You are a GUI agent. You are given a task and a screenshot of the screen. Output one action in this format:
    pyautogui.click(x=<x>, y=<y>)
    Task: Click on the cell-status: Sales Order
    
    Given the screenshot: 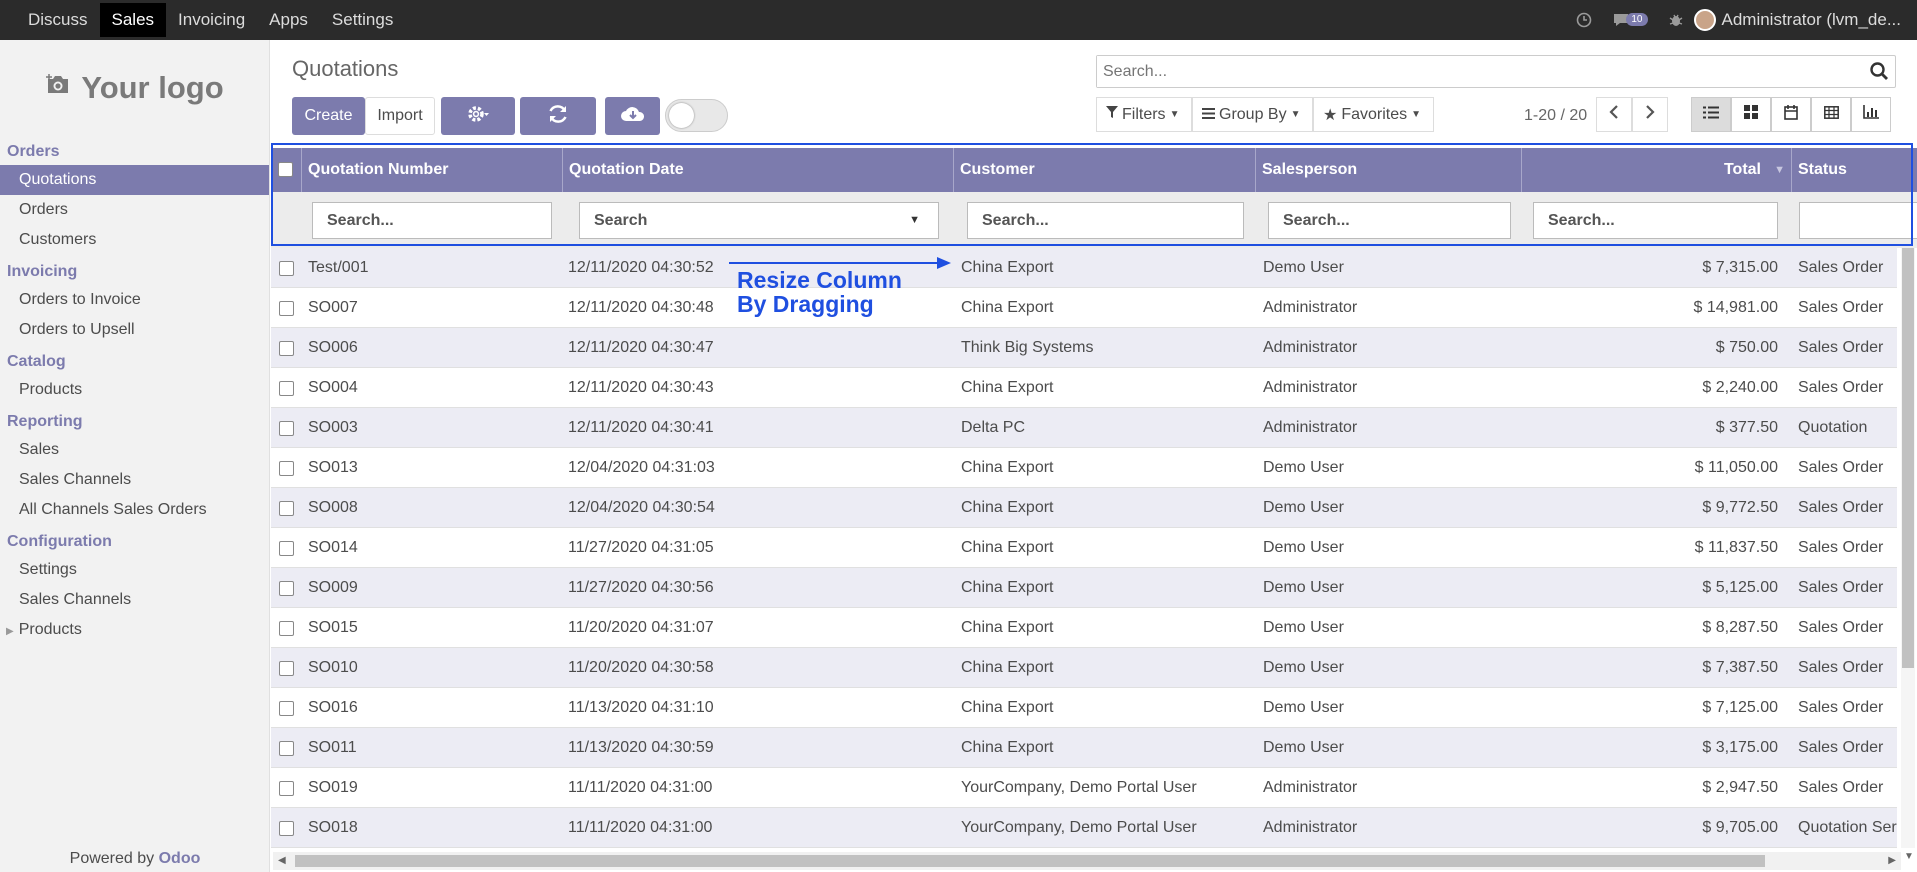 What is the action you would take?
    pyautogui.click(x=1841, y=467)
    